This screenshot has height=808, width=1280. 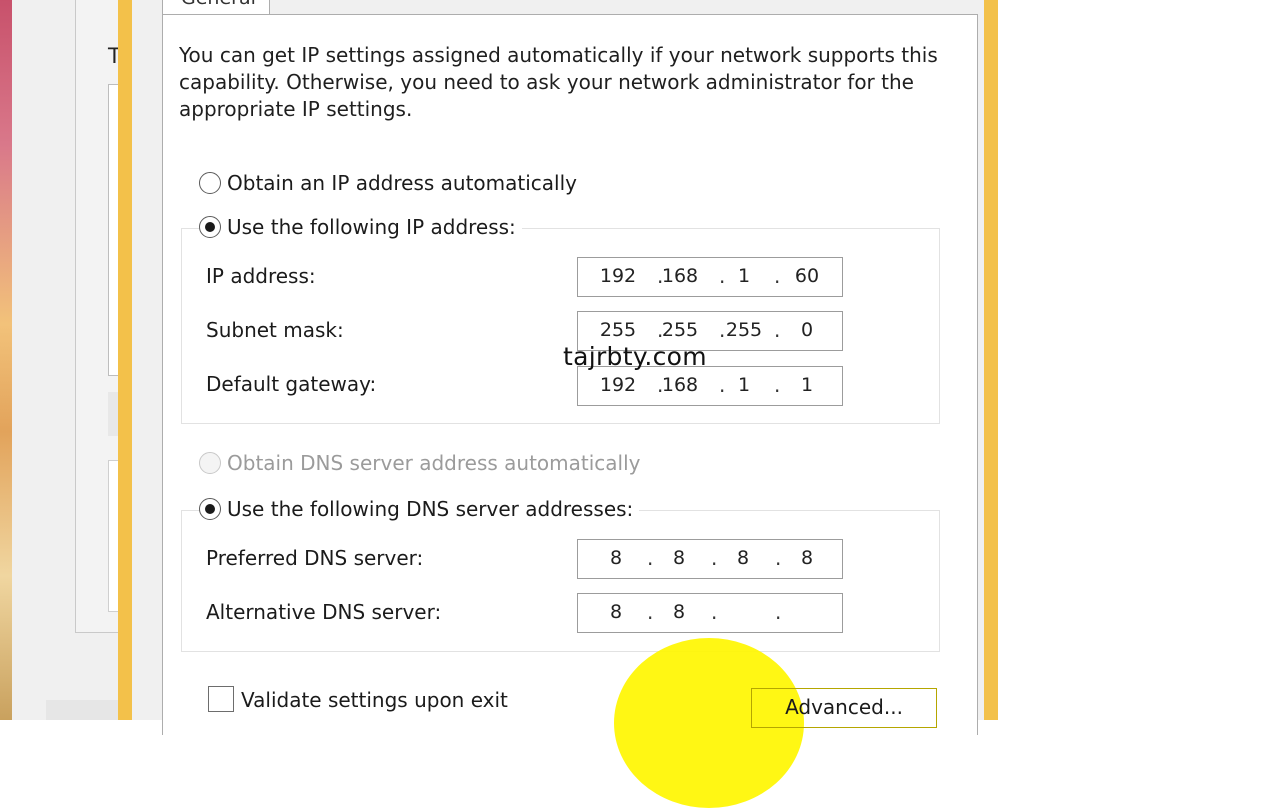 What do you see at coordinates (402, 183) in the screenshot?
I see `obtain-ip-auto-label: Obtain an IP address automatically` at bounding box center [402, 183].